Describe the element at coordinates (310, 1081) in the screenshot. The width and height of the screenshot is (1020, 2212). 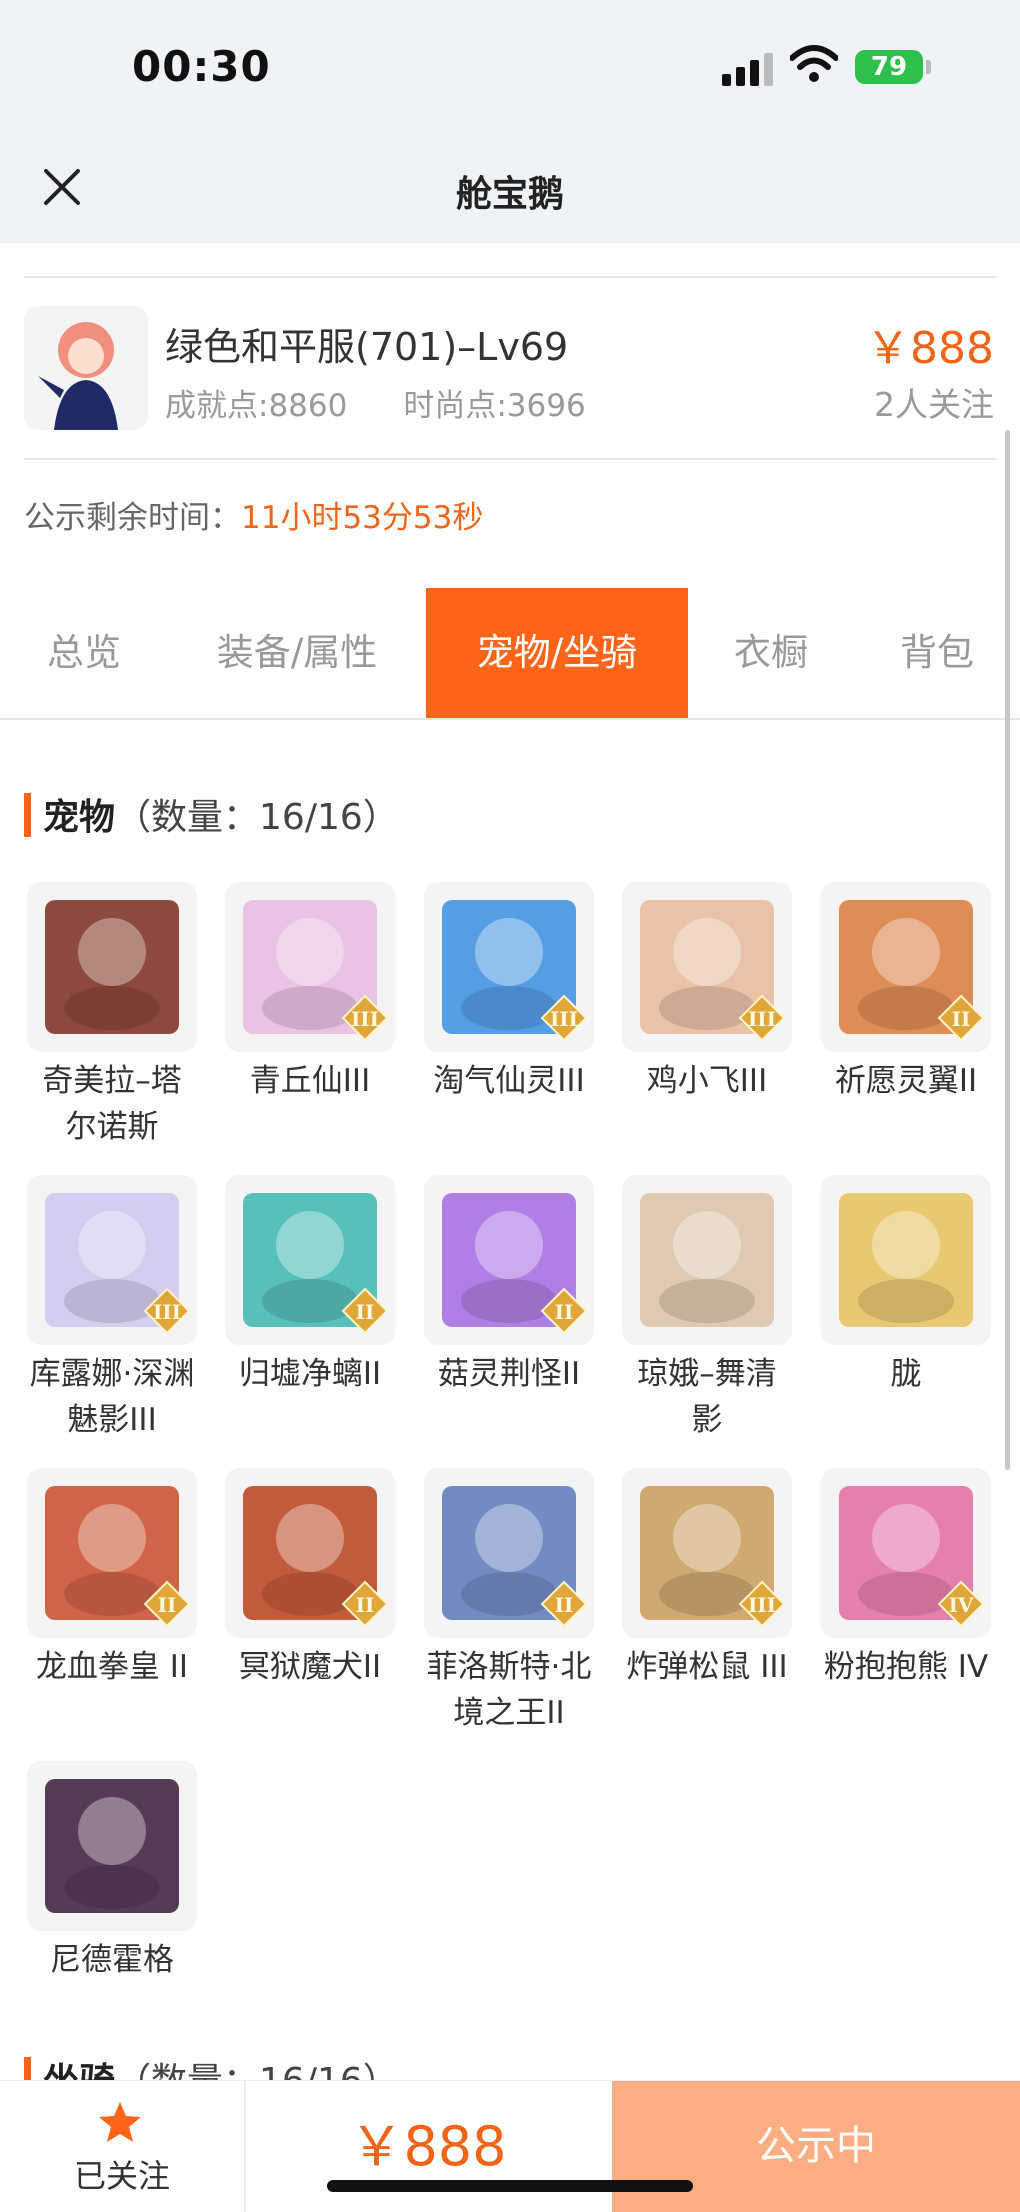
I see `pet-name: 青丘仙III` at that location.